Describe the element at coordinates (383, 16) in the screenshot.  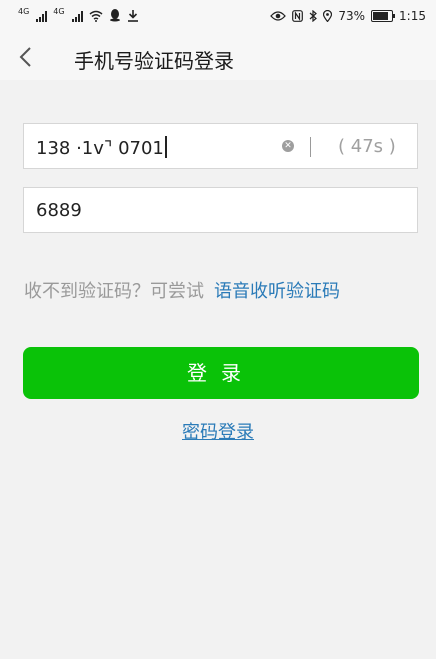
I see `battery-icon` at that location.